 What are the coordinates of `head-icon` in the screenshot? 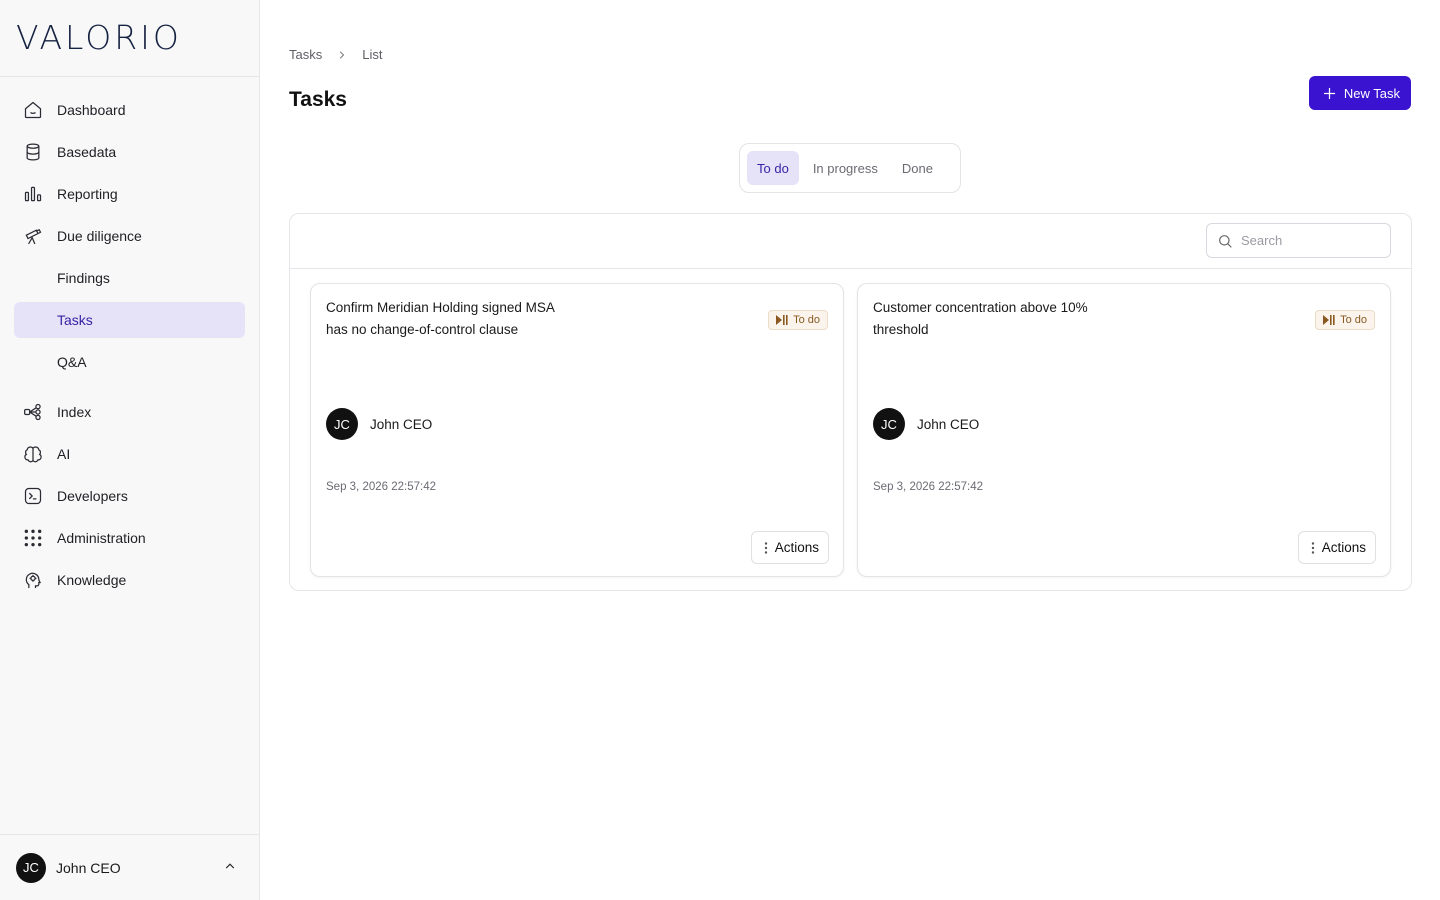 It's located at (33, 580).